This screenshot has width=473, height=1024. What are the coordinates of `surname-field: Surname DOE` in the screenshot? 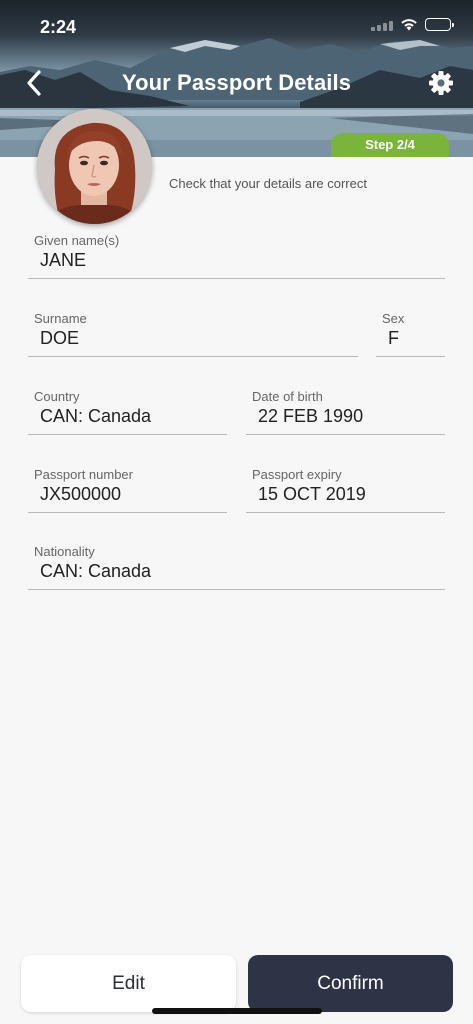 It's located at (193, 334).